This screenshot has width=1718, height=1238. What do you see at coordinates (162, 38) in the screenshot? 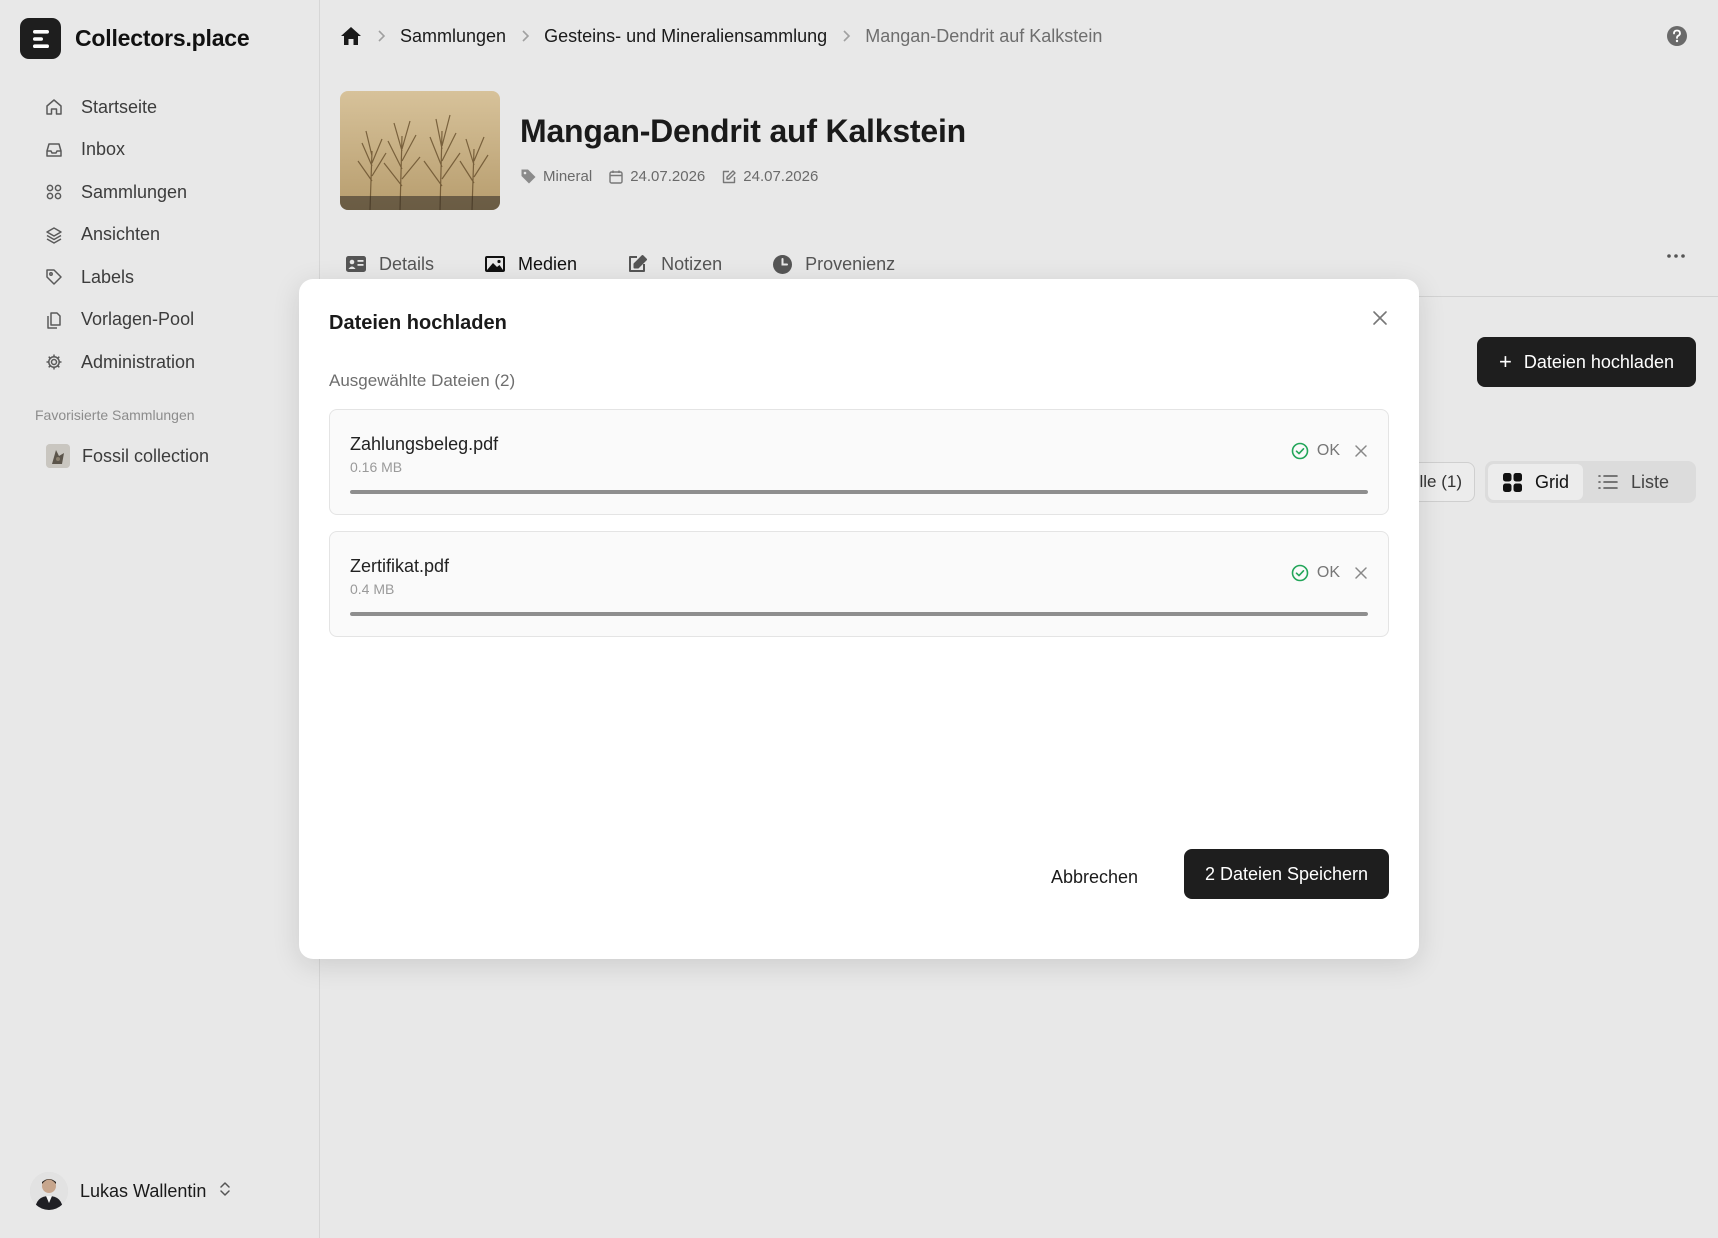
I see `app-name: Collectors.place` at bounding box center [162, 38].